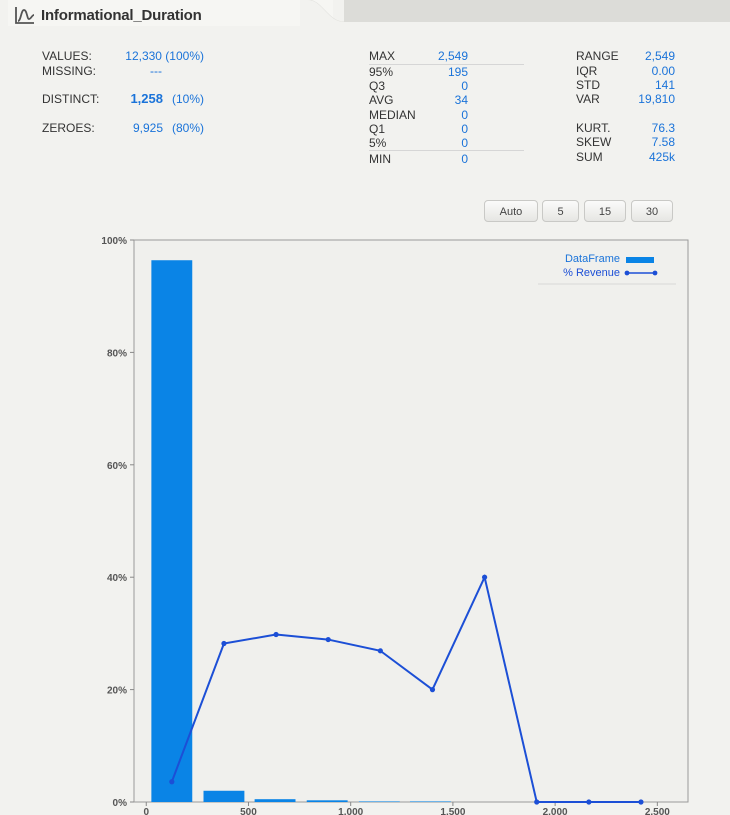 This screenshot has width=730, height=815. Describe the element at coordinates (117, 691) in the screenshot. I see `y-tick-label: 20%` at that location.